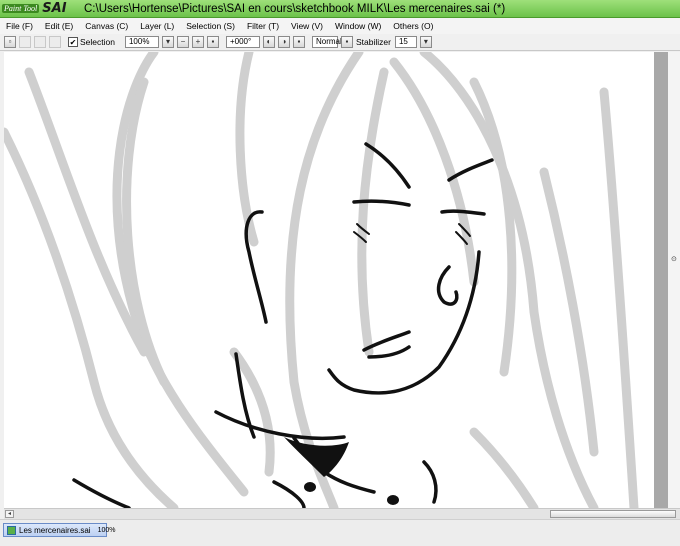  What do you see at coordinates (106, 26) in the screenshot?
I see `menu-canvas: Canvas (C)` at bounding box center [106, 26].